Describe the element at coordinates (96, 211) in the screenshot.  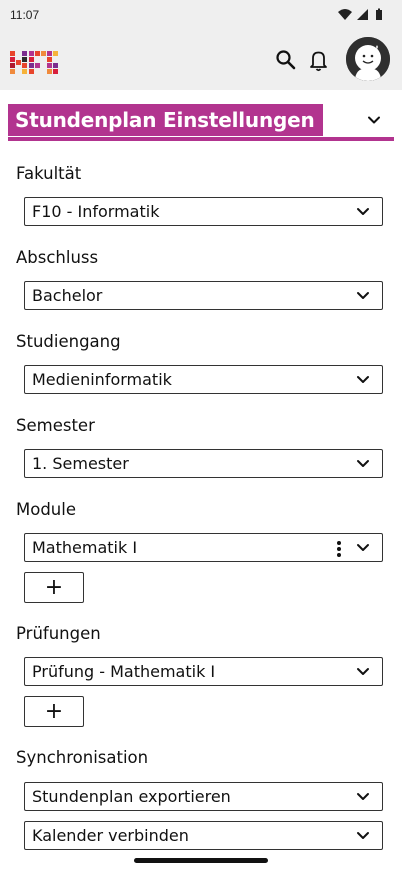
I see `fakultaet-value: F10 - Informatik` at that location.